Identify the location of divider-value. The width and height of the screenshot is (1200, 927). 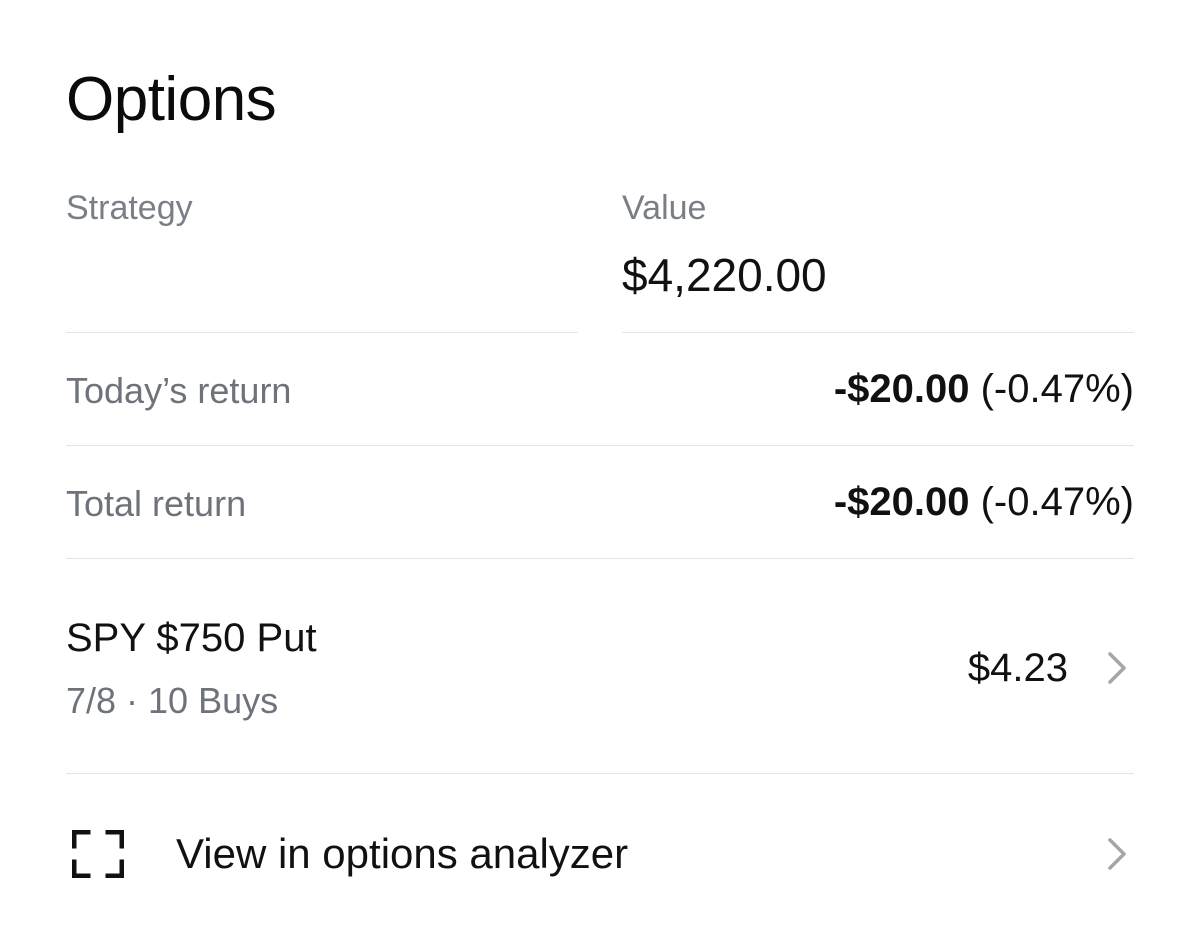
(878, 332).